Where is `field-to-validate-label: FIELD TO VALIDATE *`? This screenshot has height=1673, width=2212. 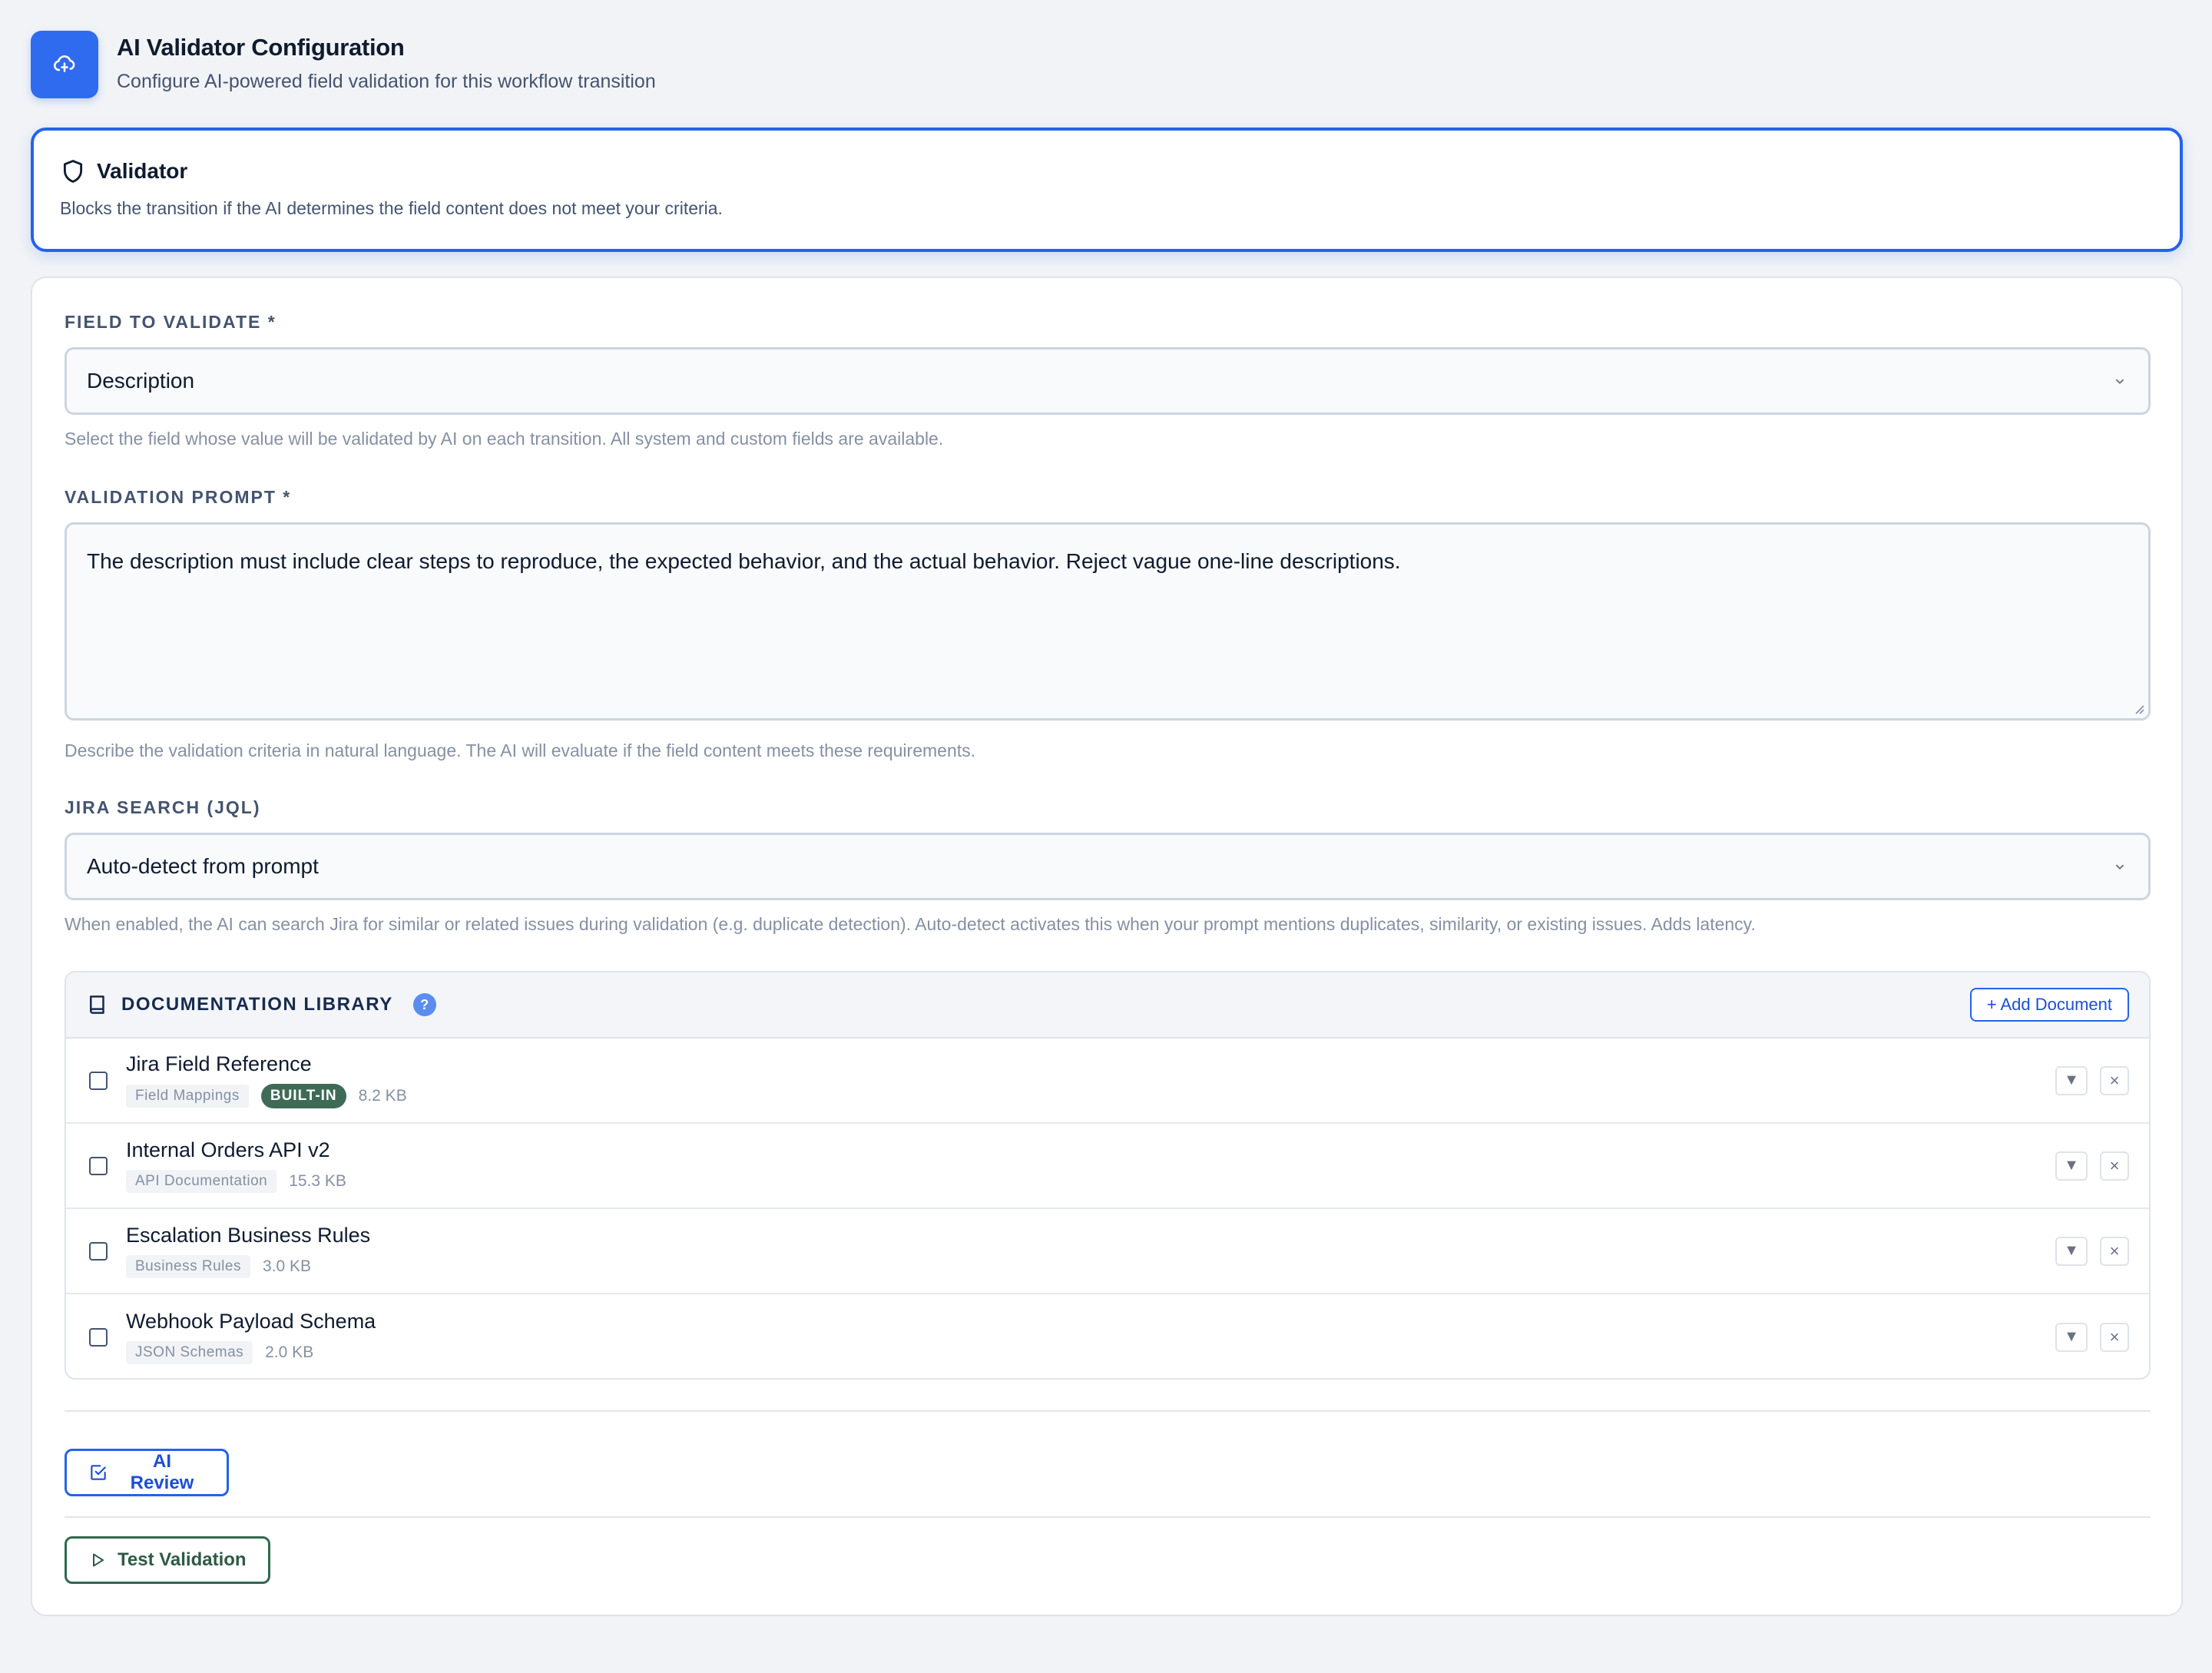
field-to-validate-label: FIELD TO VALIDATE * is located at coordinates (170, 322).